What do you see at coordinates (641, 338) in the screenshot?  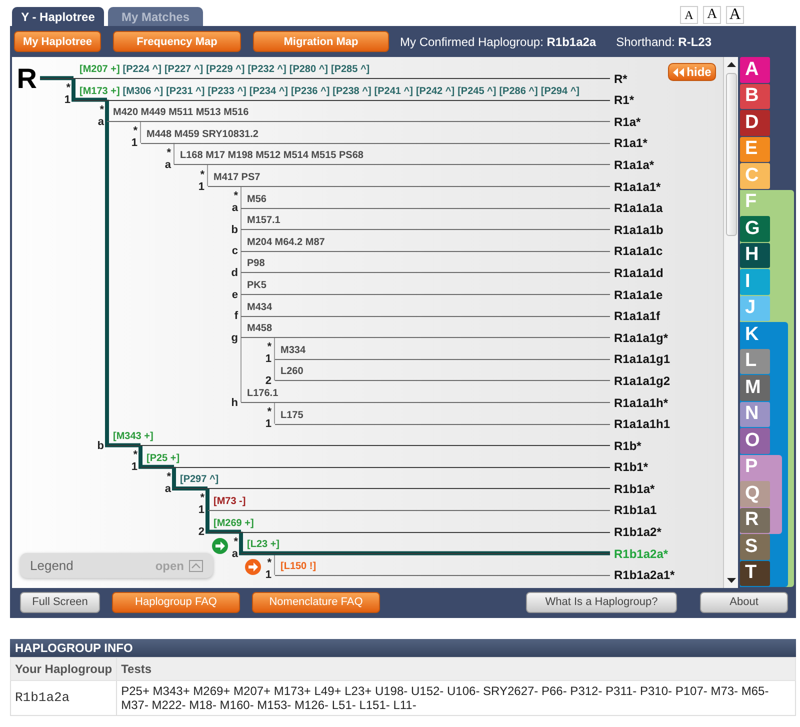 I see `haplogroup-label: R1a1a1g*` at bounding box center [641, 338].